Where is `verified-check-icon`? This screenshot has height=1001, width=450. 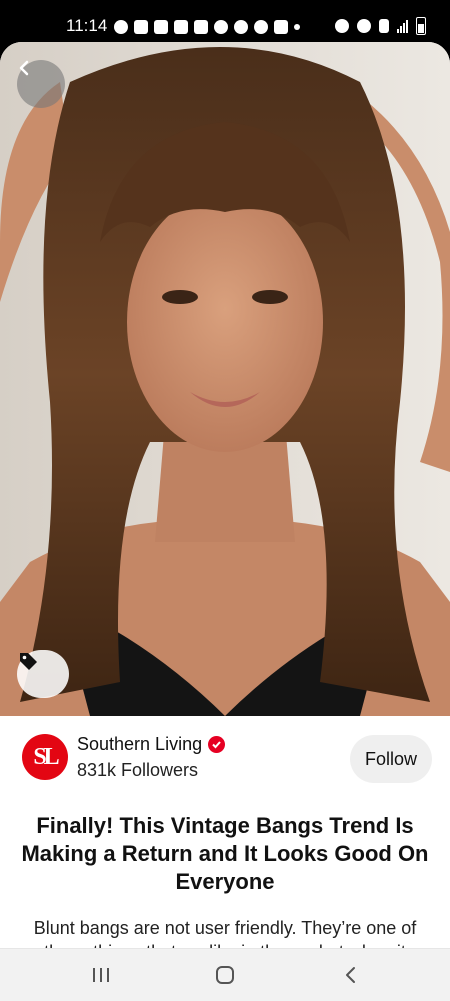
verified-check-icon is located at coordinates (217, 744).